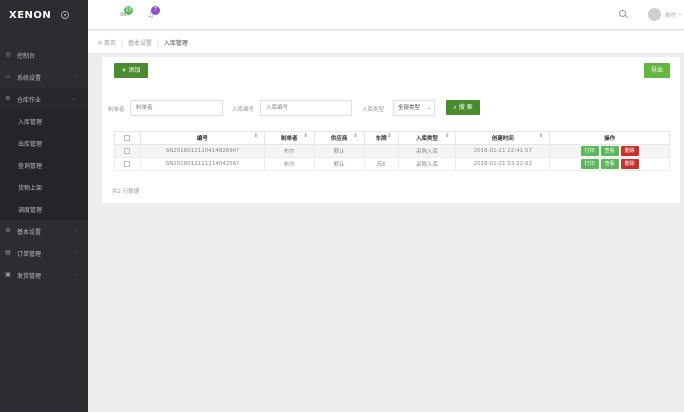 The image size is (684, 412). I want to click on number-filter-label: 入库编号, so click(243, 110).